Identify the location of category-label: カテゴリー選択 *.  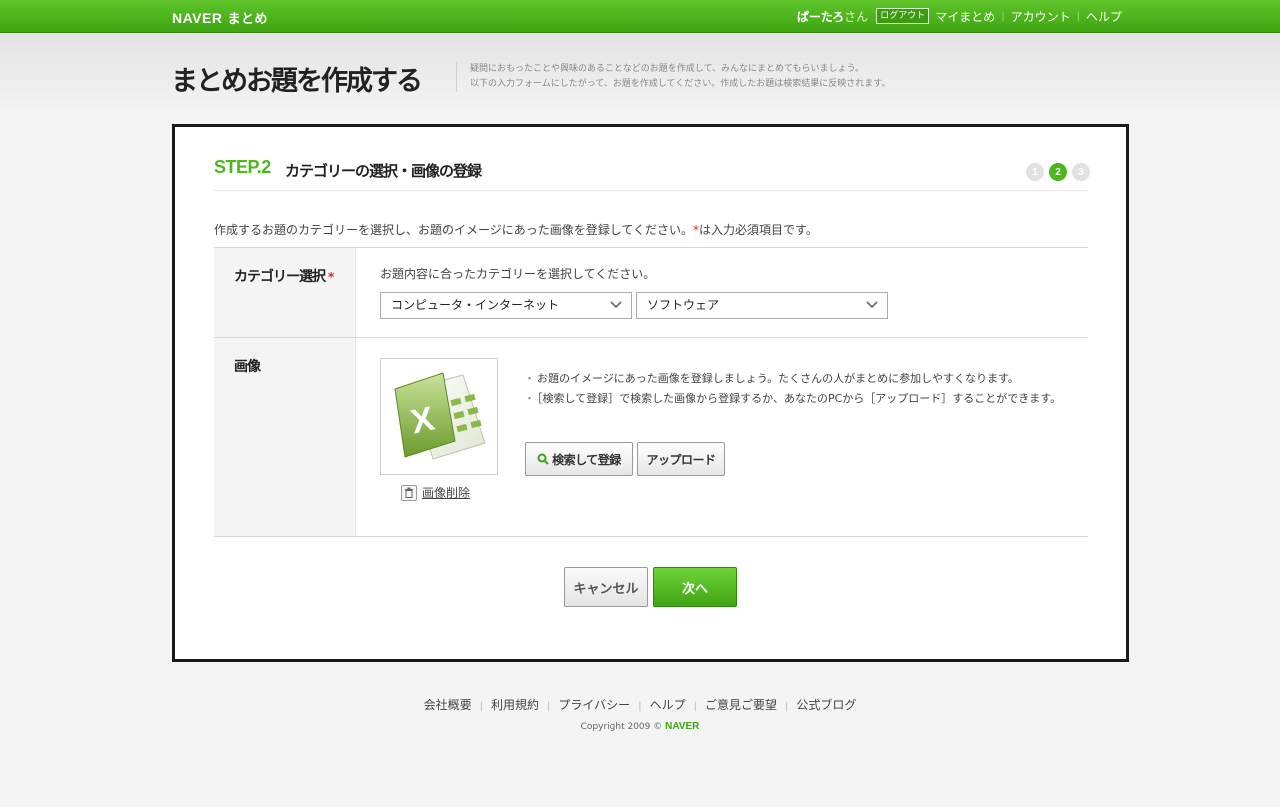
(284, 276).